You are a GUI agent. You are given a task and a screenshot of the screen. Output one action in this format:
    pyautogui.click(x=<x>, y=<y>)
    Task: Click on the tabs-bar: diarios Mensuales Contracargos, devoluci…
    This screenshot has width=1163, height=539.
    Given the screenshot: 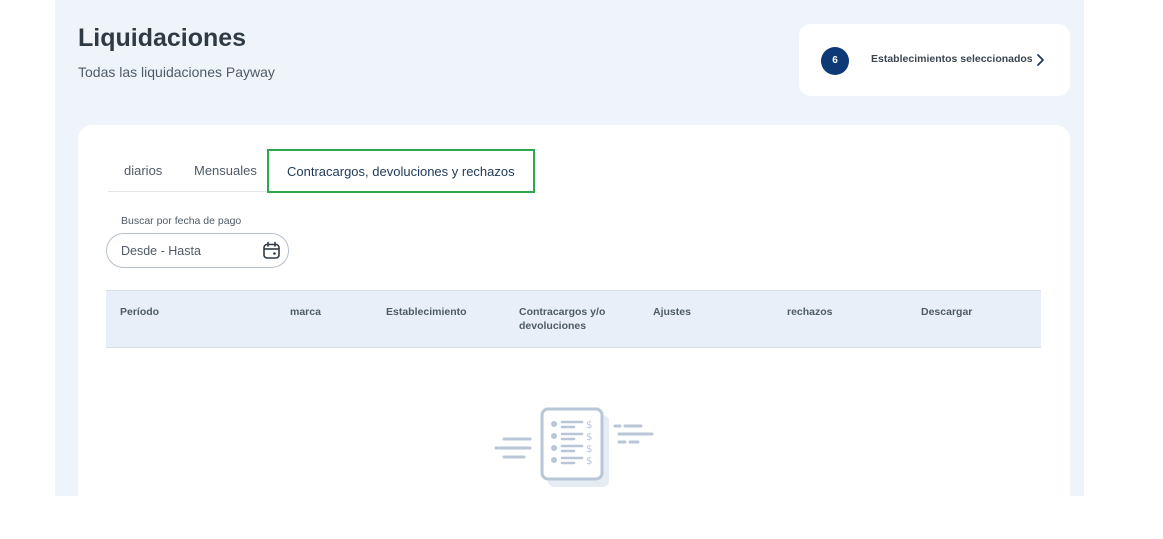 What is the action you would take?
    pyautogui.click(x=321, y=170)
    